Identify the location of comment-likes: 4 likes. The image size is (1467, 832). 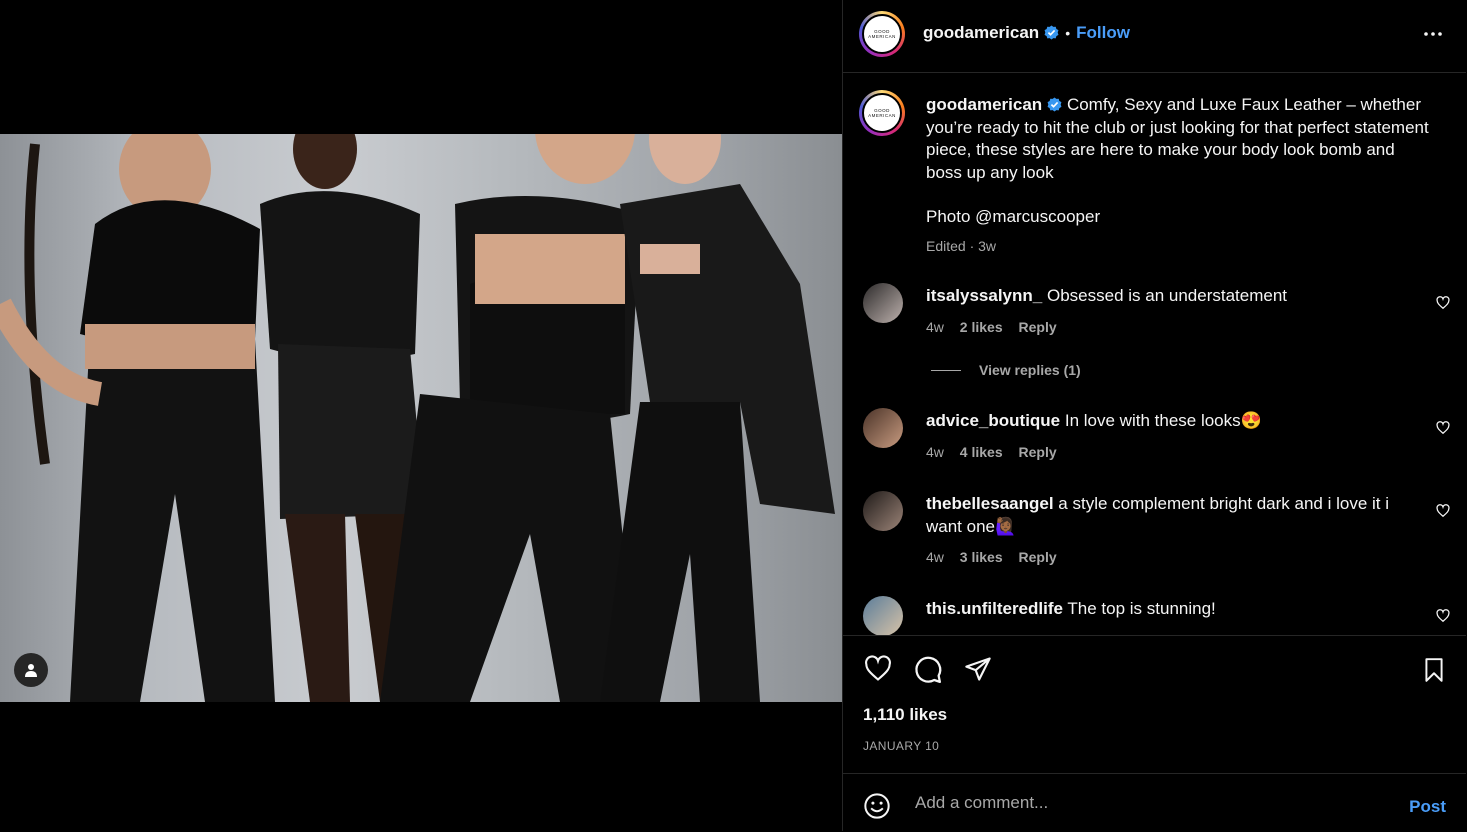
(981, 452).